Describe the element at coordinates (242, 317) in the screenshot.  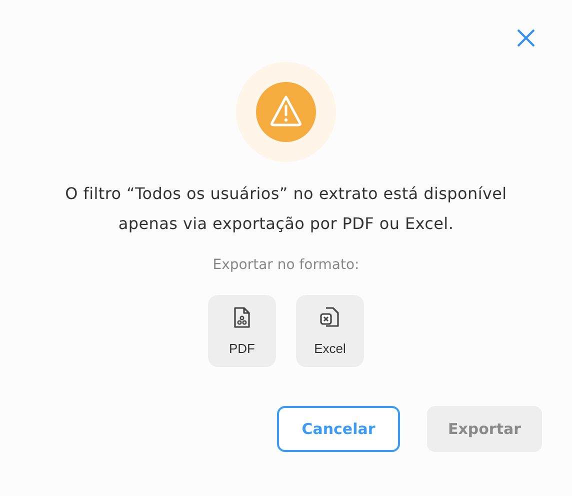
I see `pdf-file-icon` at that location.